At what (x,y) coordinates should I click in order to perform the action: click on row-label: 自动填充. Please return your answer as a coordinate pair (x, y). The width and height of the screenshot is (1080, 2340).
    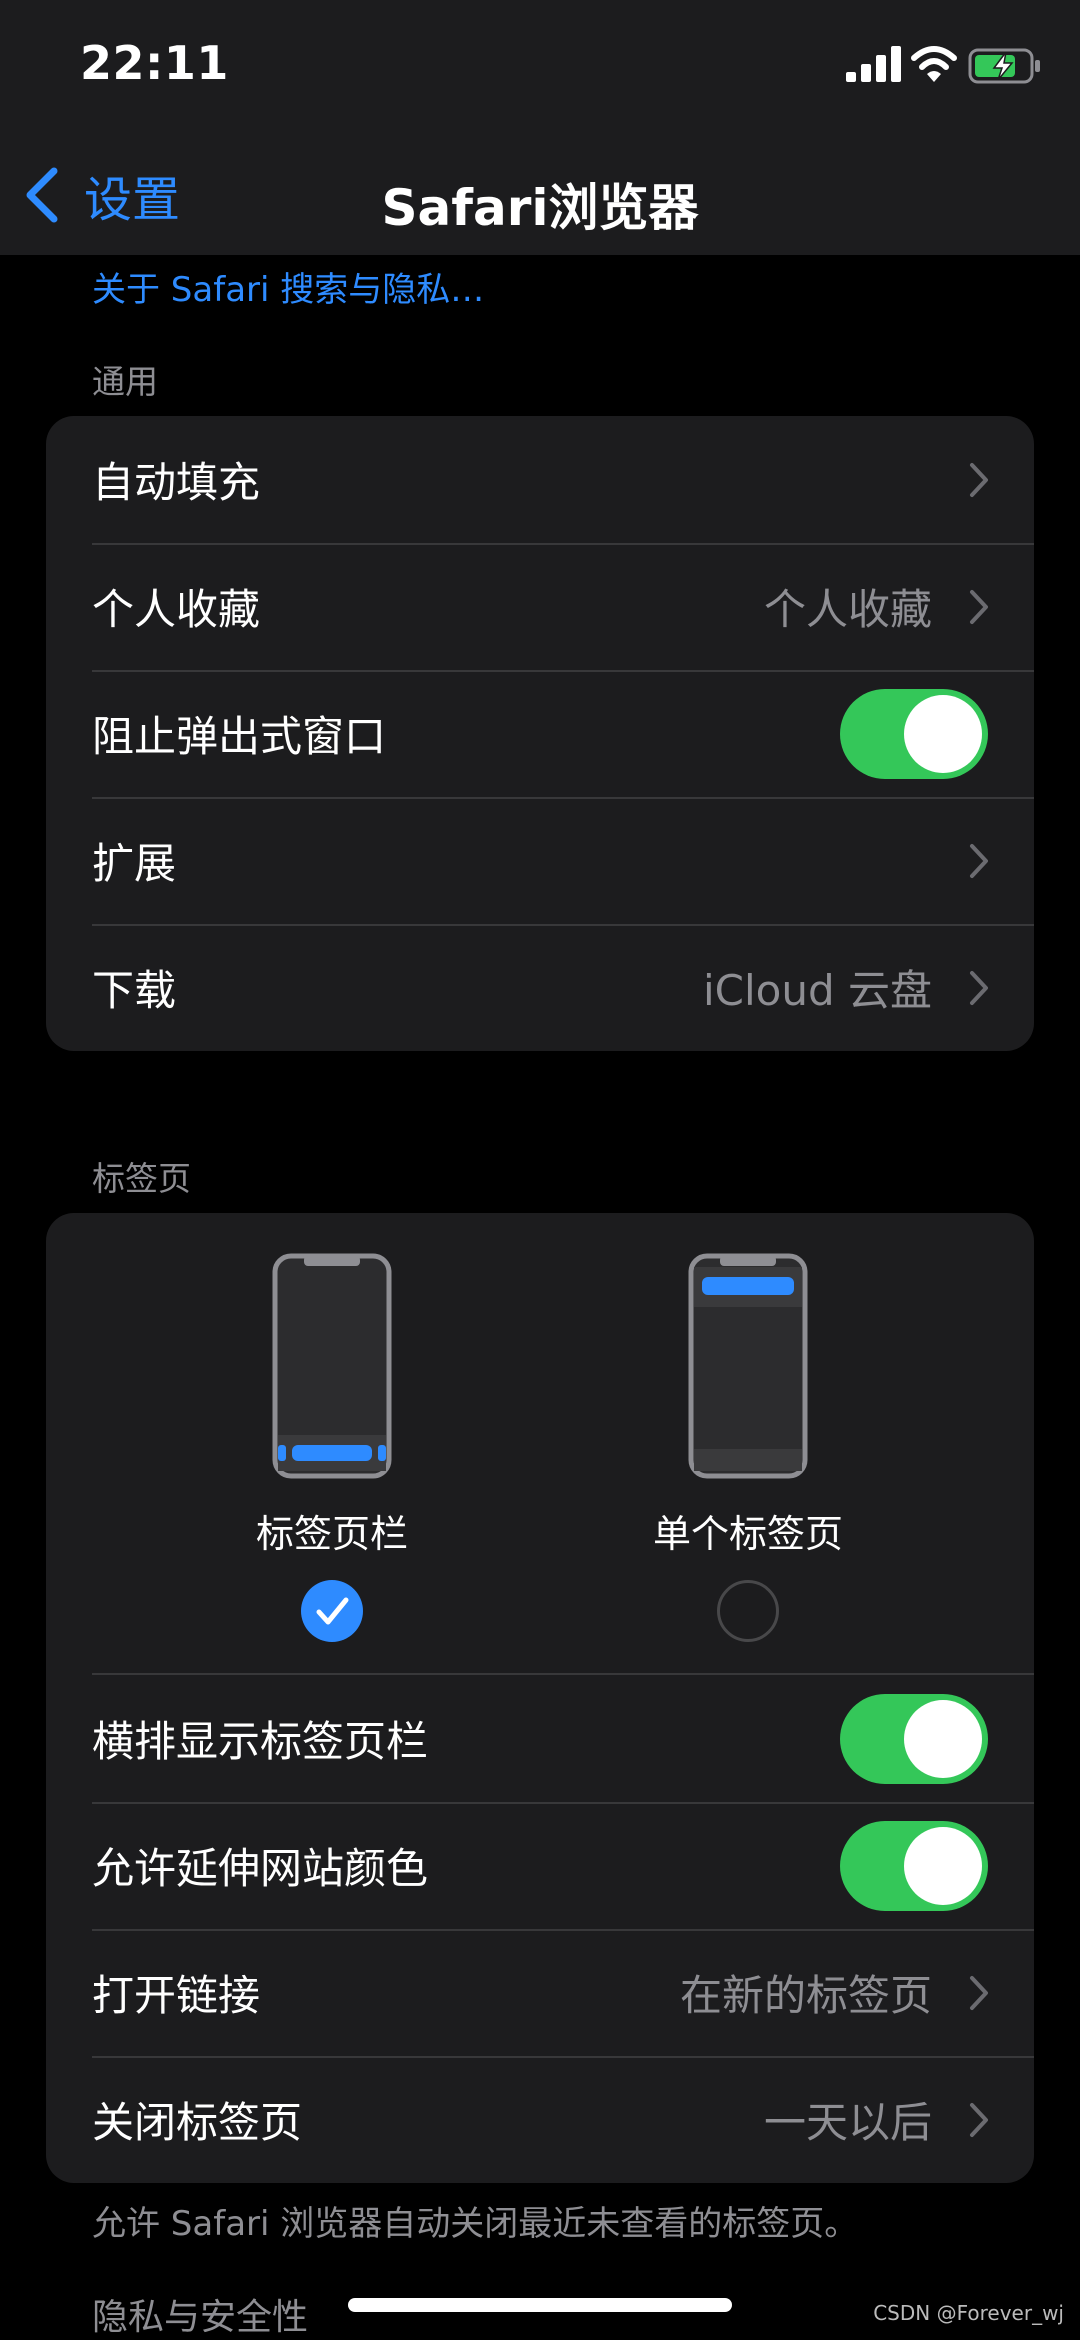
    Looking at the image, I should click on (176, 482).